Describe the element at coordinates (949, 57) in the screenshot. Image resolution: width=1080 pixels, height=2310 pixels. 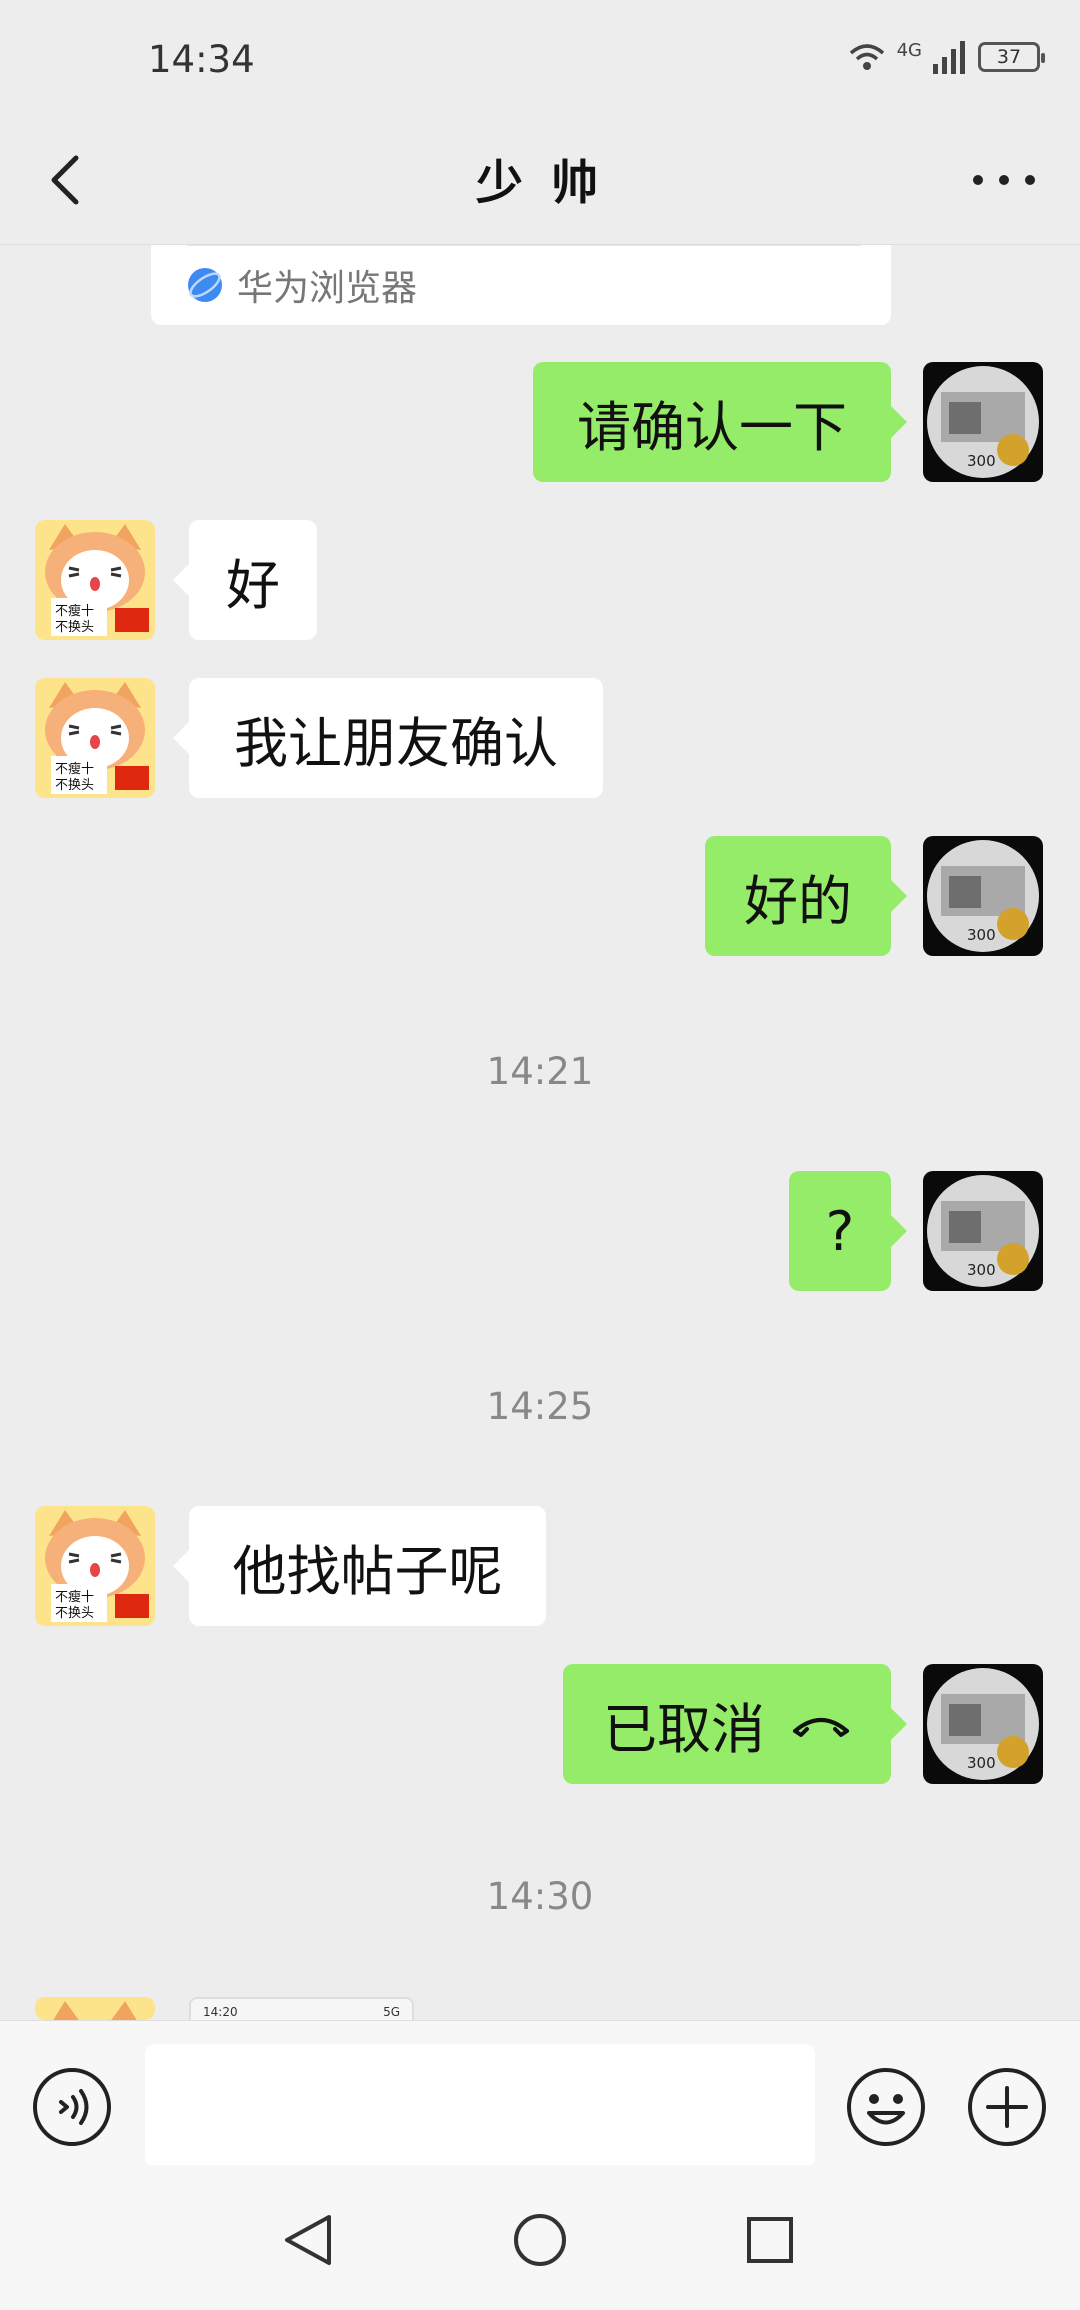
I see `signal-icon` at that location.